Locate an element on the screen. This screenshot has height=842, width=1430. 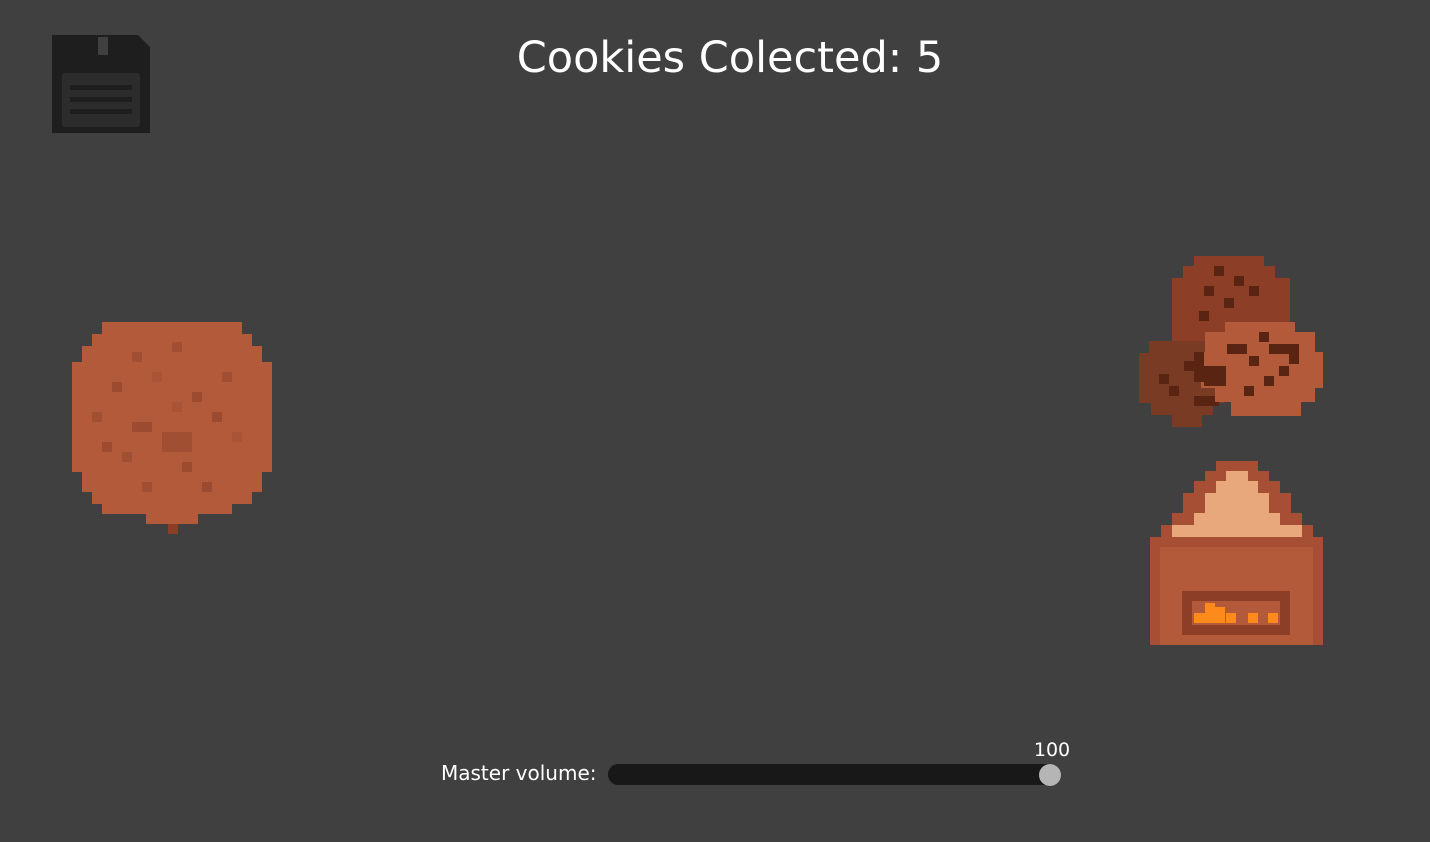
cookie-icon is located at coordinates (172, 428).